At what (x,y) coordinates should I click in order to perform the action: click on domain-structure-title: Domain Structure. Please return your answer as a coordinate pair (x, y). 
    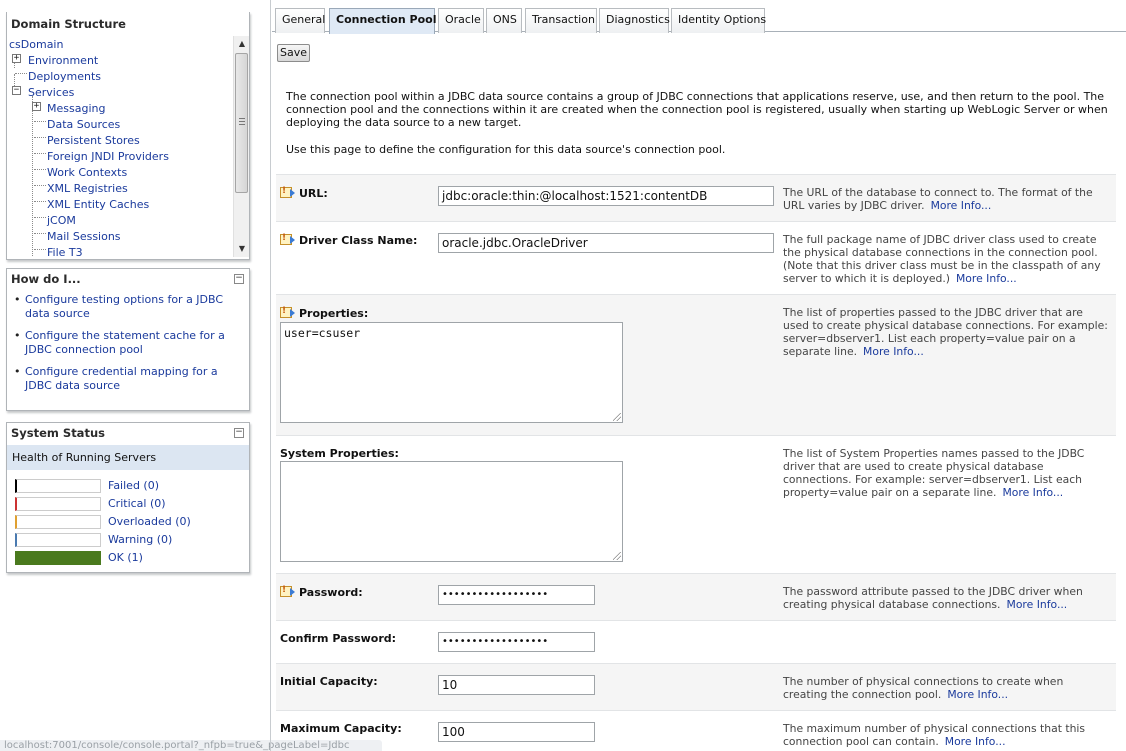
    Looking at the image, I should click on (68, 24).